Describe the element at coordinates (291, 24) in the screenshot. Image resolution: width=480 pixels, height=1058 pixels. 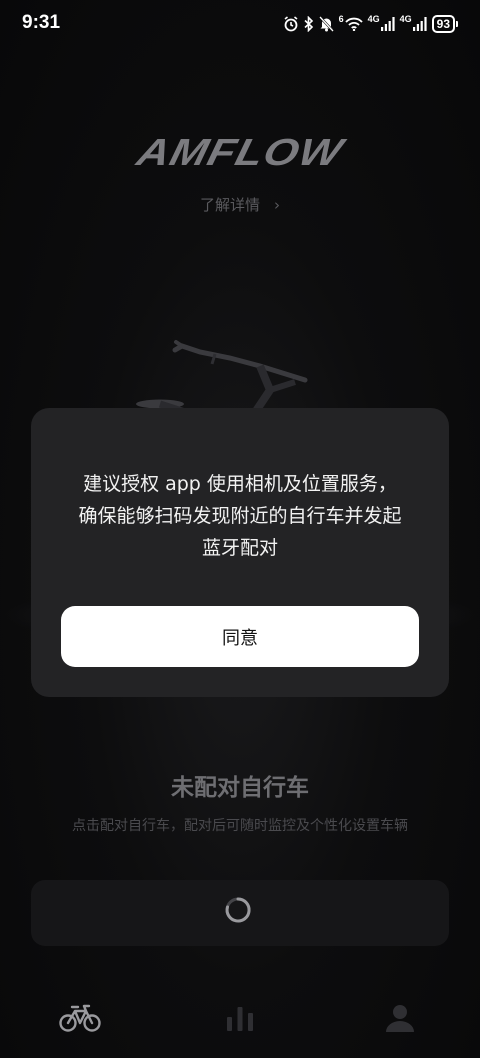
I see `alarm-icon` at that location.